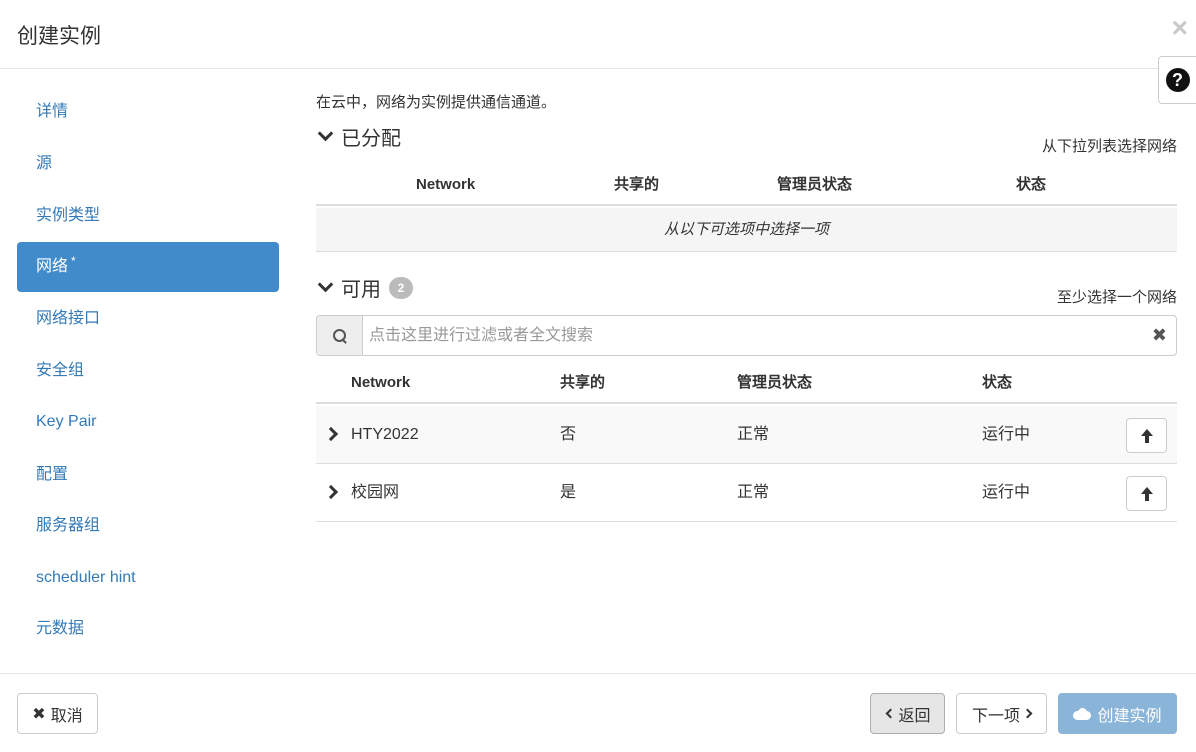  I want to click on sidebar-item-label: 网络, so click(52, 266).